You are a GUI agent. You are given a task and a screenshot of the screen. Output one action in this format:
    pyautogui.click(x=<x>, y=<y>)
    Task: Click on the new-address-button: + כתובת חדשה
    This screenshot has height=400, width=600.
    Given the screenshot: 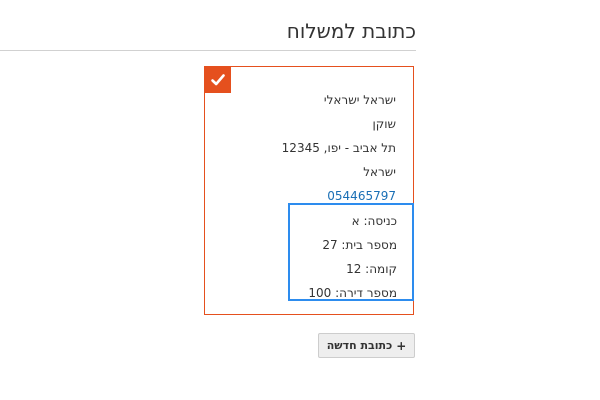 What is the action you would take?
    pyautogui.click(x=366, y=345)
    